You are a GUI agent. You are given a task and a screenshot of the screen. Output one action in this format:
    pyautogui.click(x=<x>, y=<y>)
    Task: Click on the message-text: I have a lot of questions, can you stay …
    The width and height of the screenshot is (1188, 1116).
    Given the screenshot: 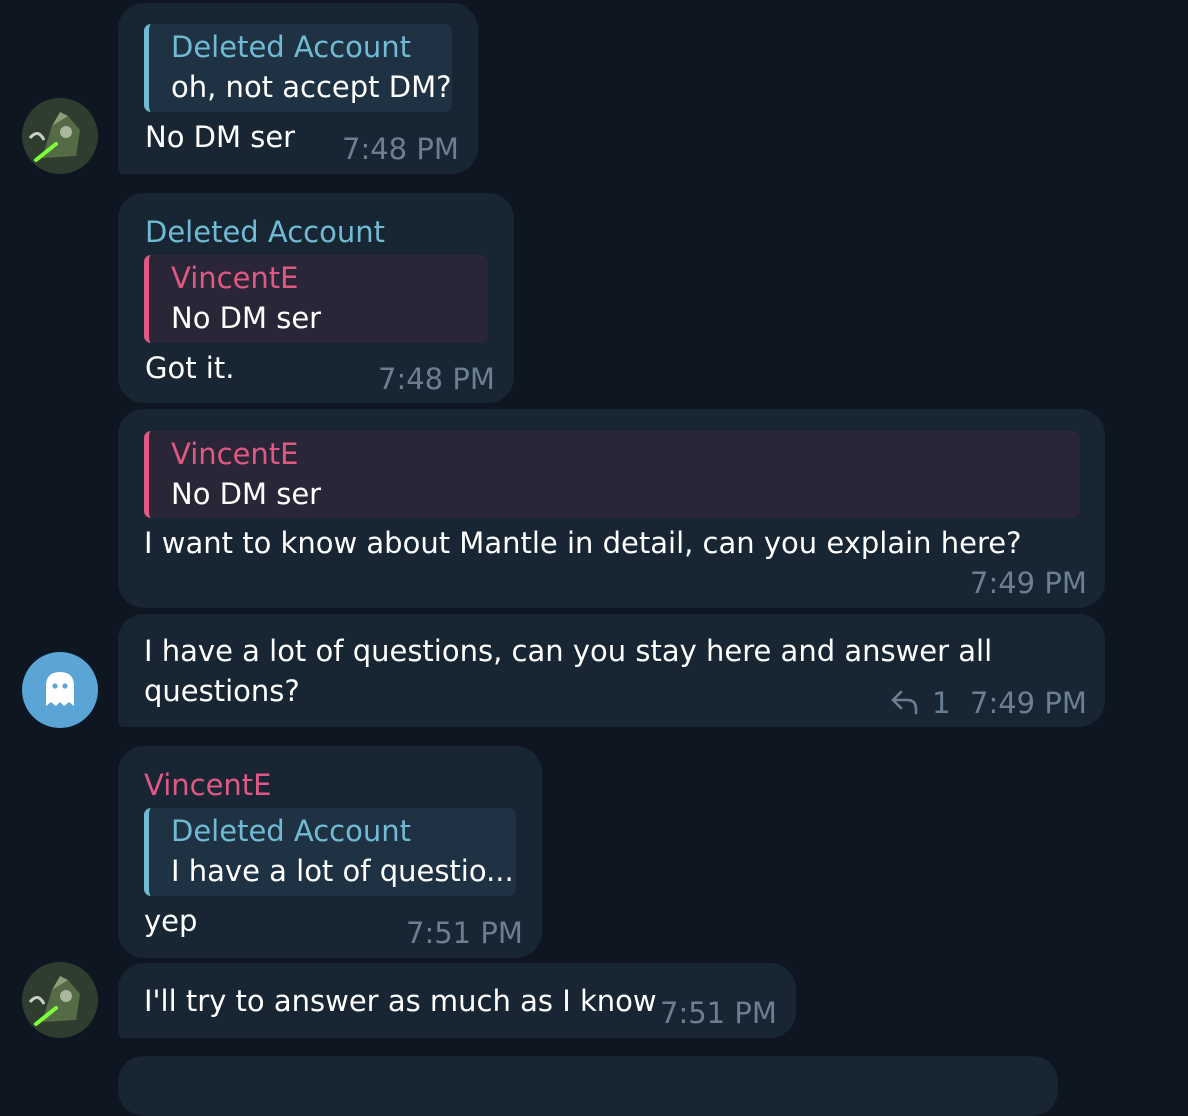 What is the action you would take?
    pyautogui.click(x=568, y=651)
    